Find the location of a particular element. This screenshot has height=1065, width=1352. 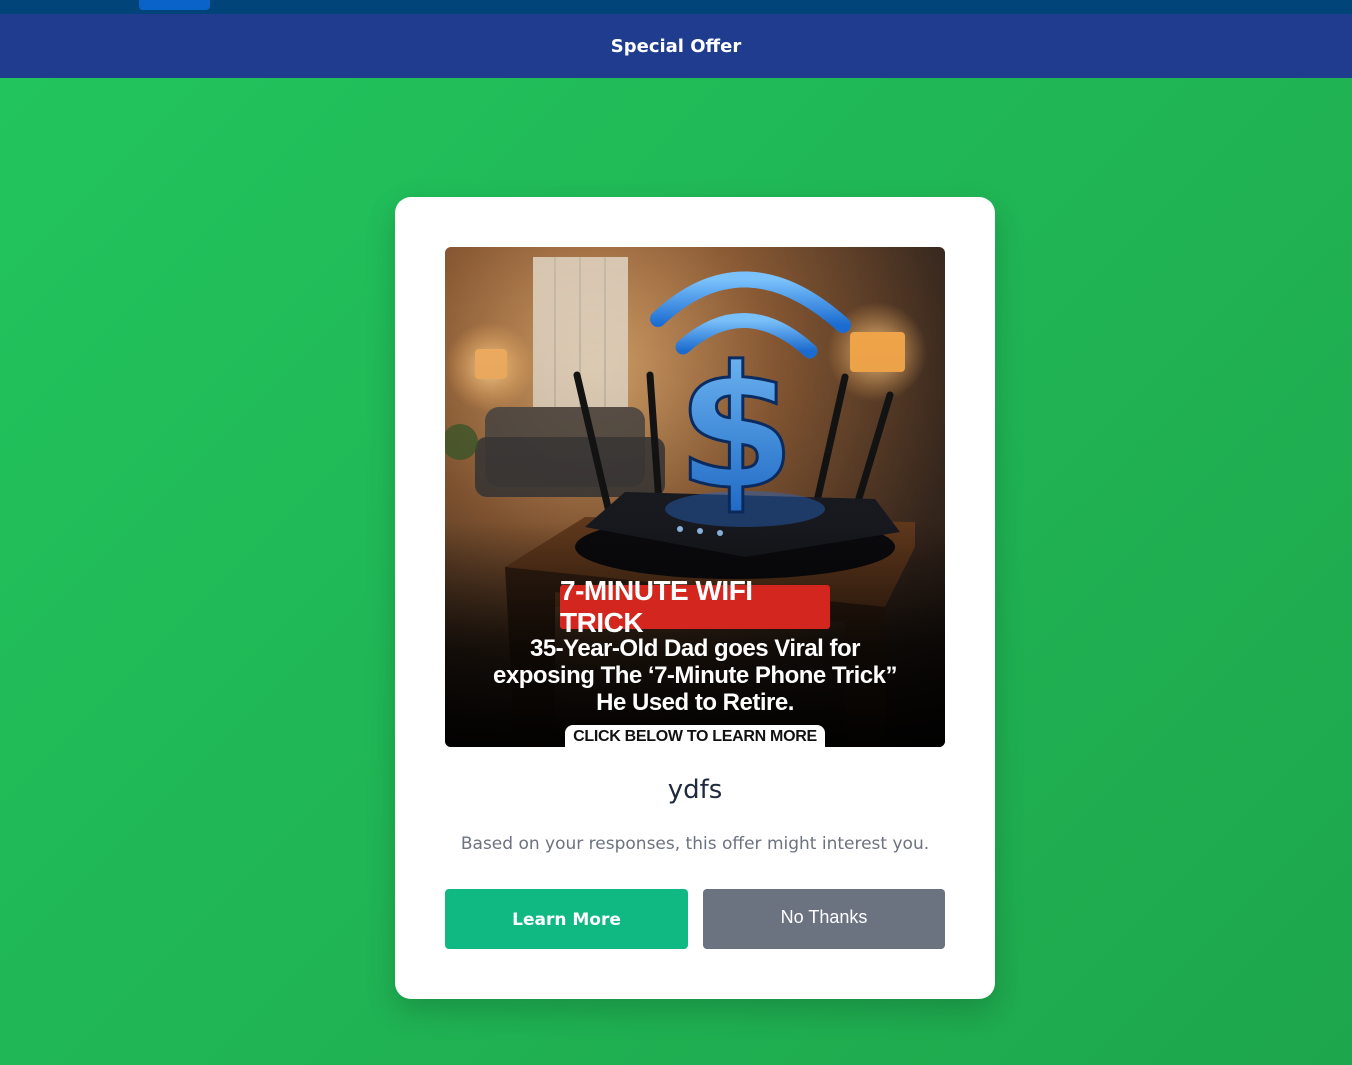

offer-title: ydfs is located at coordinates (695, 790).